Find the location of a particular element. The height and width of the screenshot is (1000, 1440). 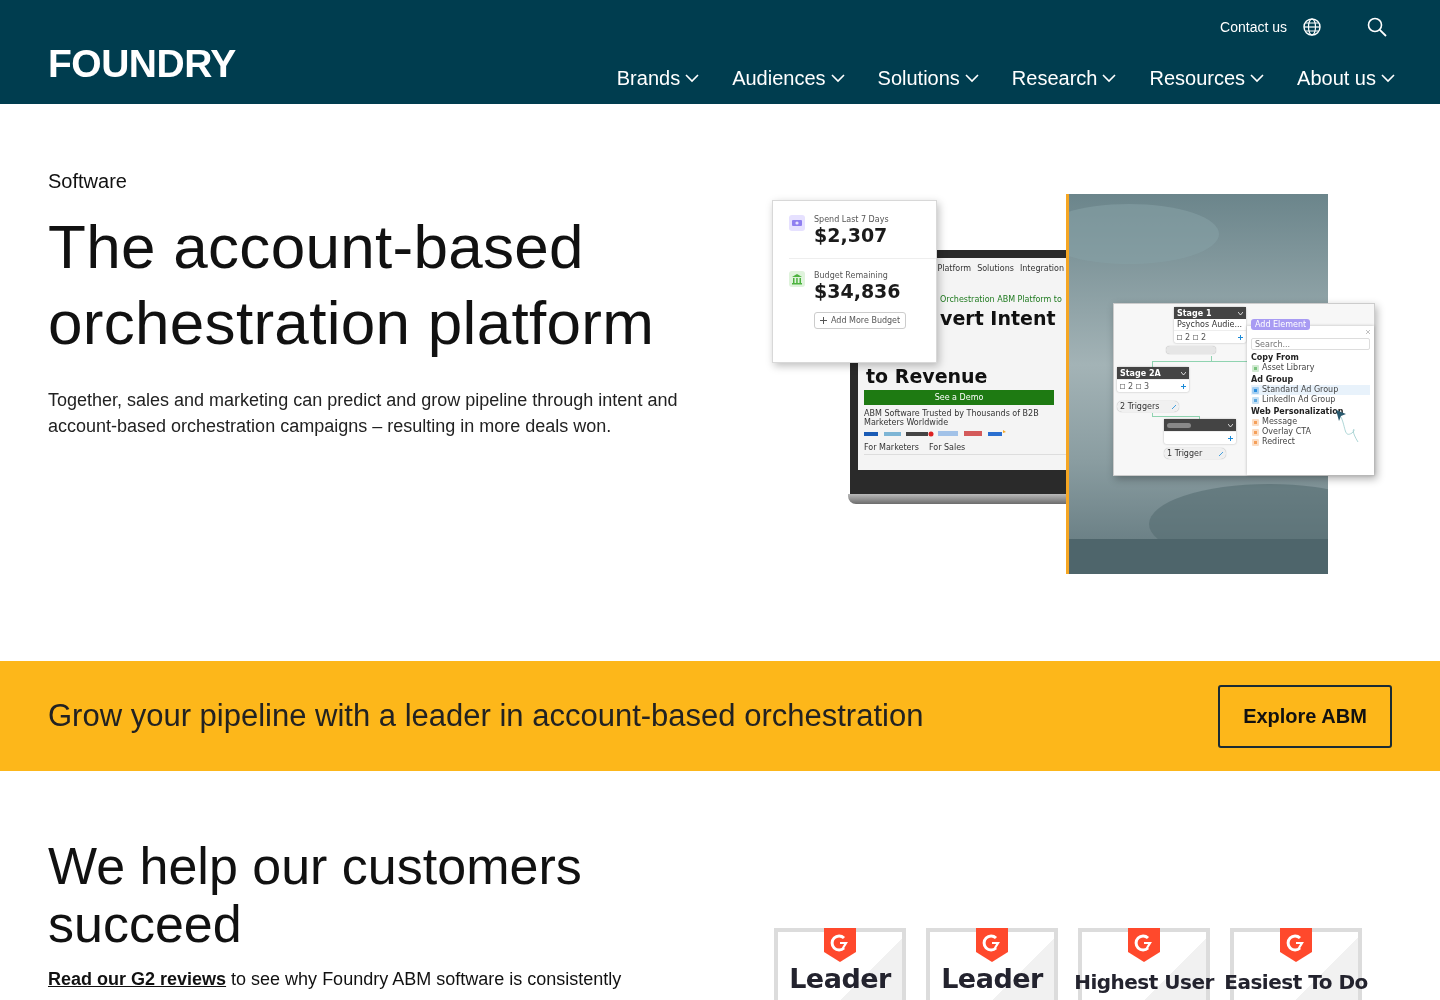

screen-nav-label: Integration is located at coordinates (1041, 268).